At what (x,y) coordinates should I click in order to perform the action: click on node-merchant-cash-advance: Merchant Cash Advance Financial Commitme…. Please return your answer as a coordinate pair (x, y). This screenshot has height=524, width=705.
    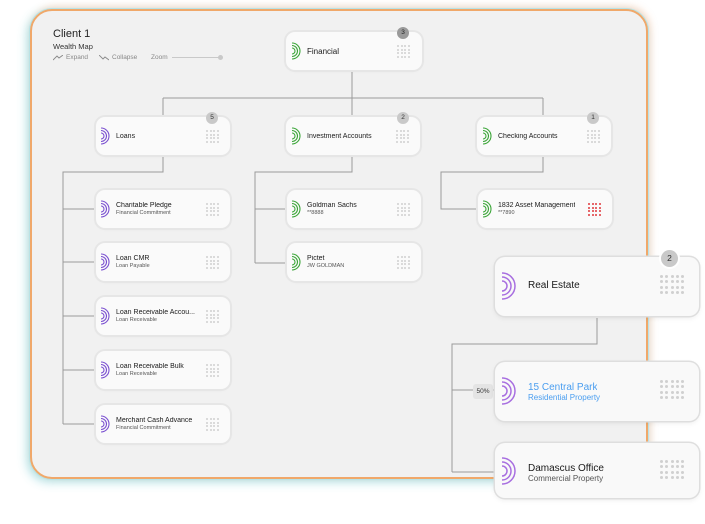
    Looking at the image, I should click on (163, 424).